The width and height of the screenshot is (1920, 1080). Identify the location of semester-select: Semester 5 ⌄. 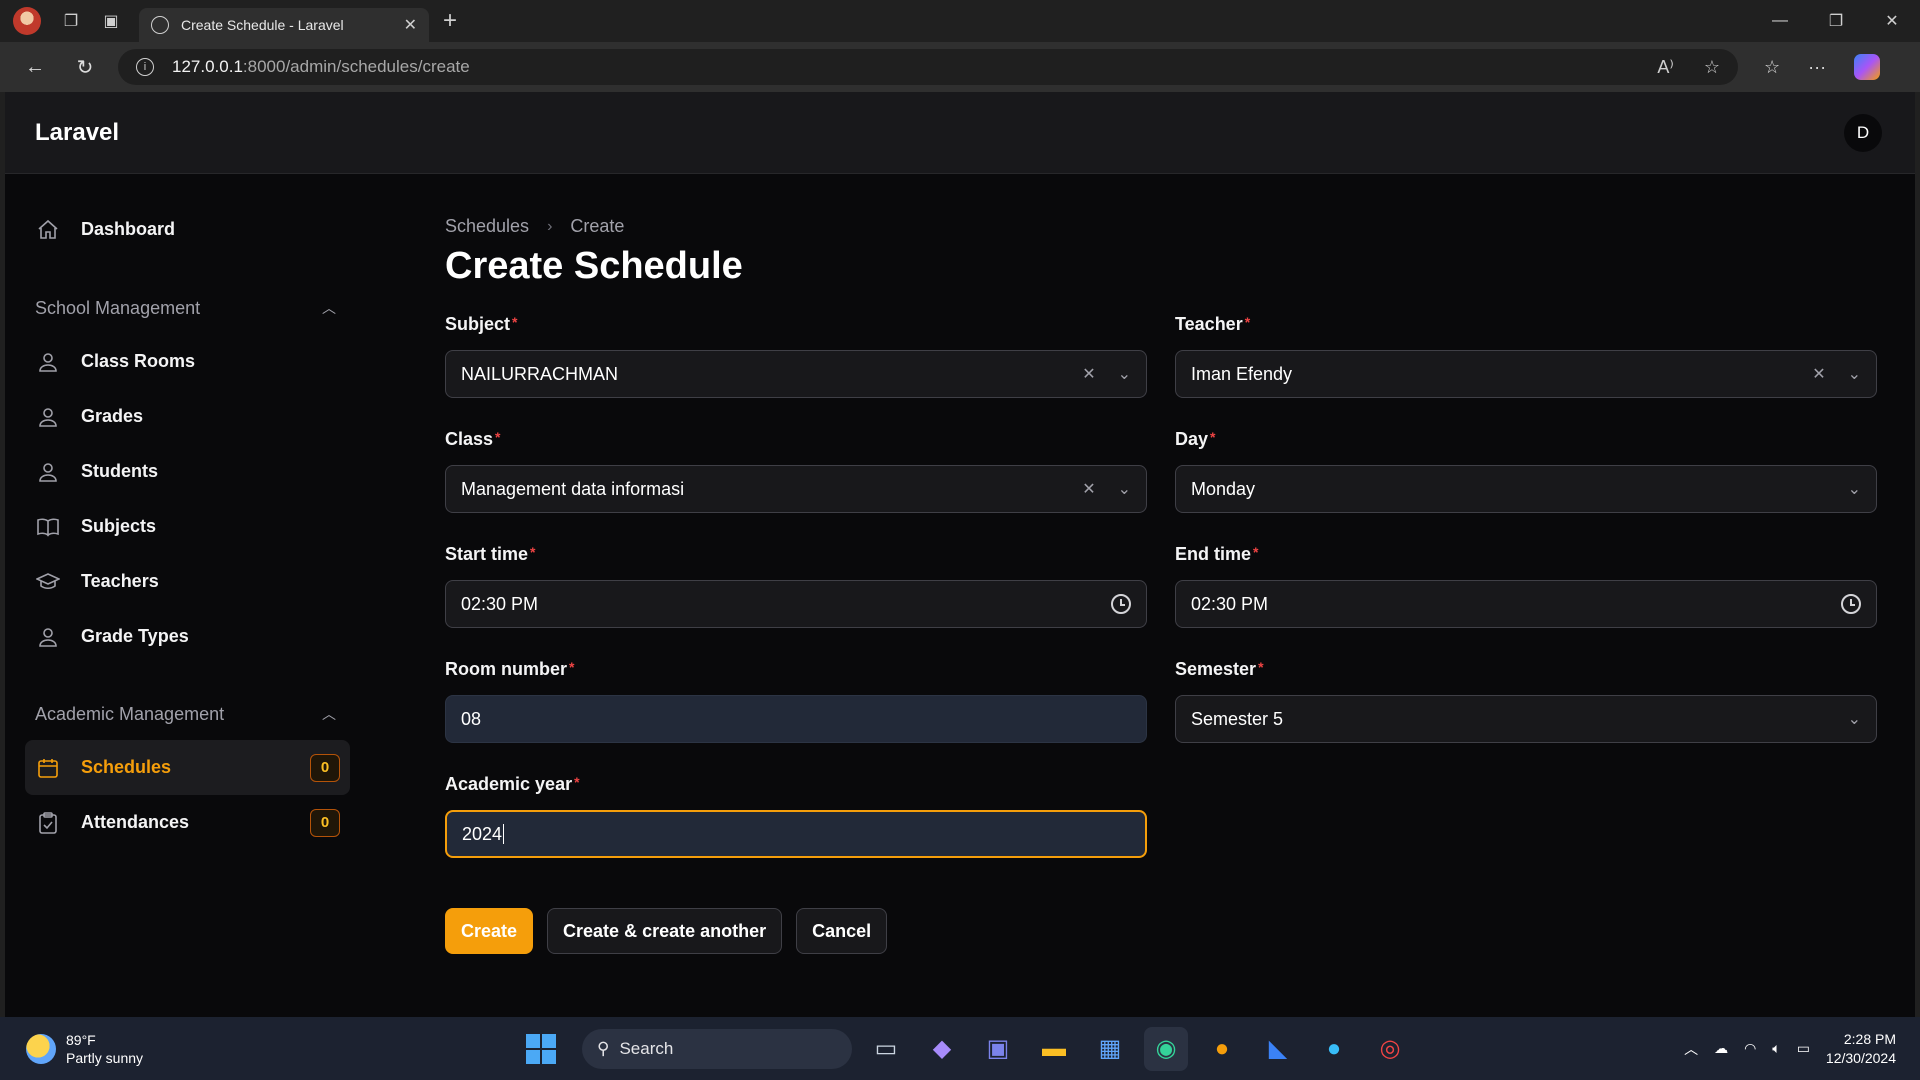
(1526, 719).